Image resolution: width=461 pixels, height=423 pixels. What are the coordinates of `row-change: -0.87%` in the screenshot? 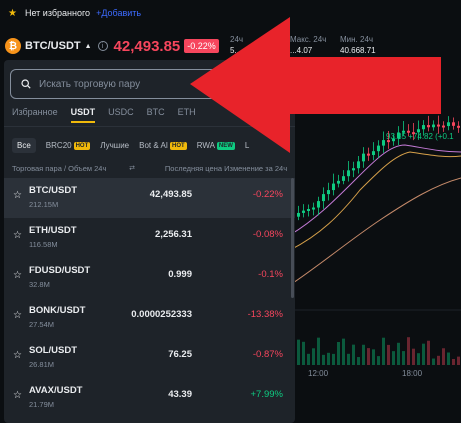 It's located at (267, 354).